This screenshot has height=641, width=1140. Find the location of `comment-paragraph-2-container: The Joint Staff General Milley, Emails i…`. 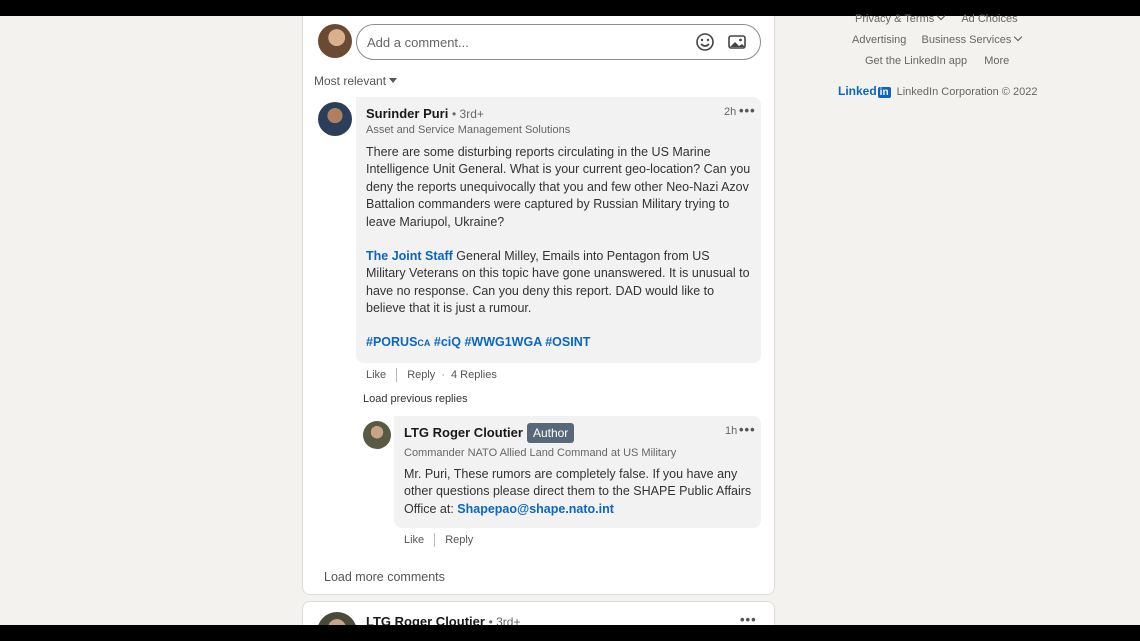

comment-paragraph-2-container: The Joint Staff General Milley, Emails i… is located at coordinates (558, 283).